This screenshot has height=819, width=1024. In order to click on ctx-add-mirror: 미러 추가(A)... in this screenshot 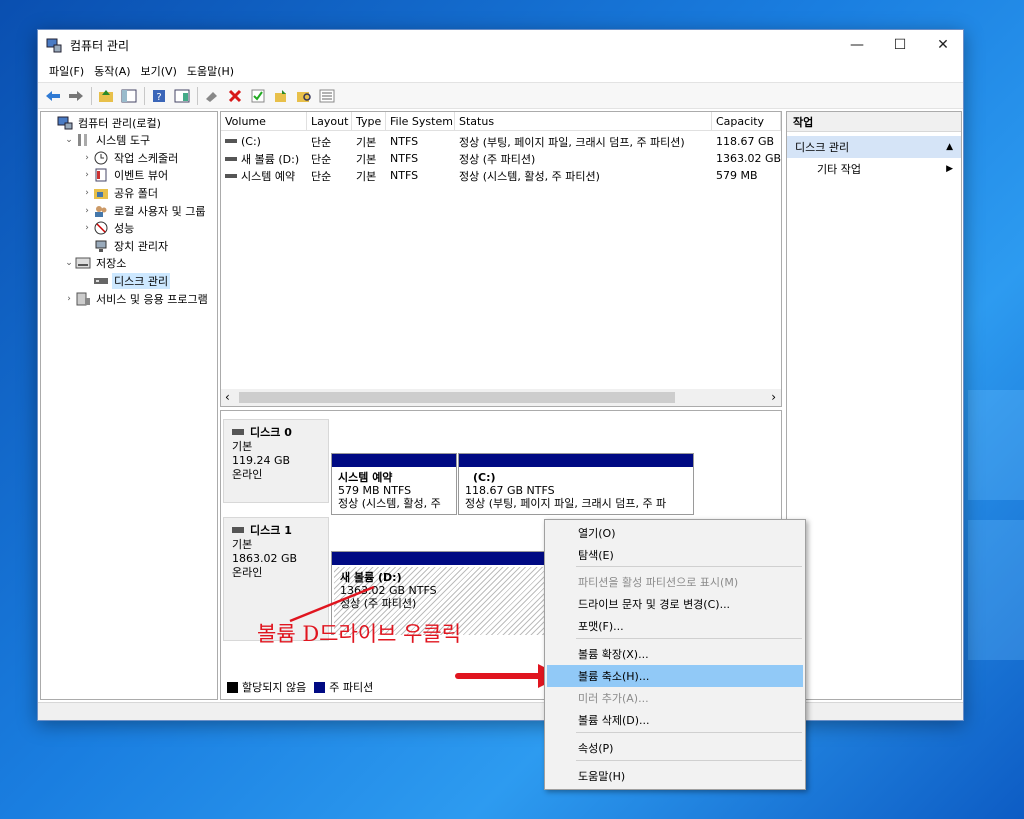, I will do `click(613, 698)`.